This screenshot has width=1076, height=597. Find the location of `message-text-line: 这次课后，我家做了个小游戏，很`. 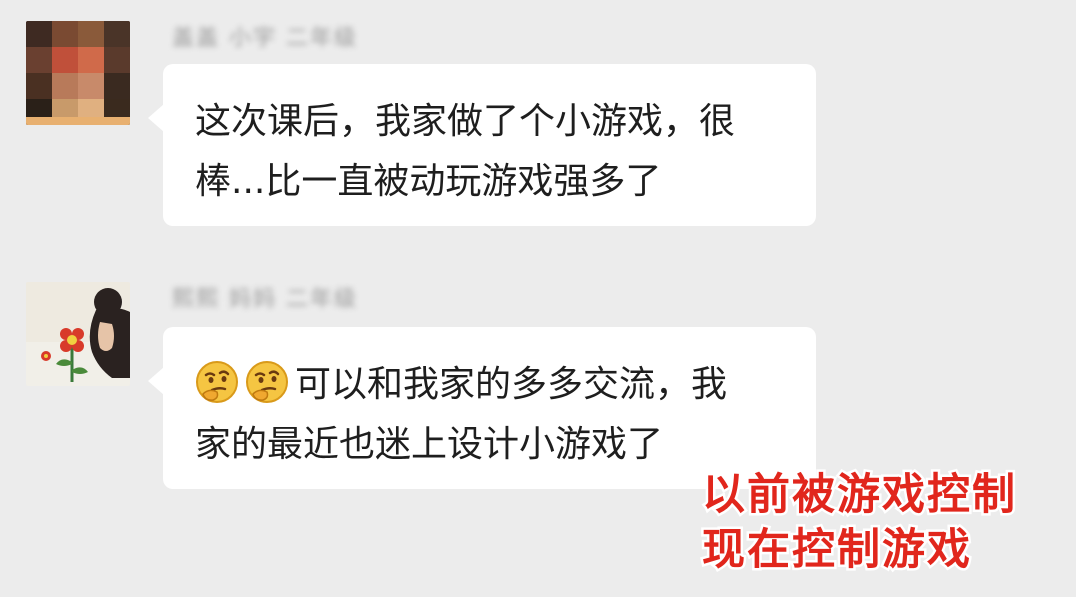

message-text-line: 这次课后，我家做了个小游戏，很 is located at coordinates (465, 121).